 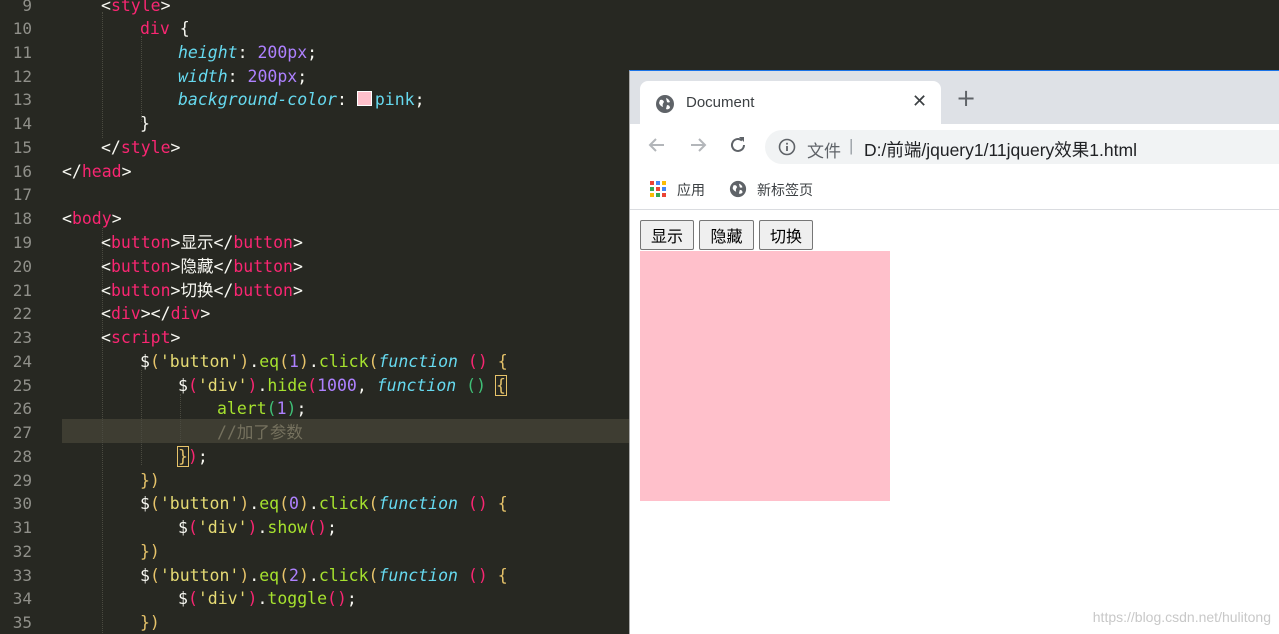 What do you see at coordinates (247, 53) in the screenshot?
I see `code-line: height: 200px;` at bounding box center [247, 53].